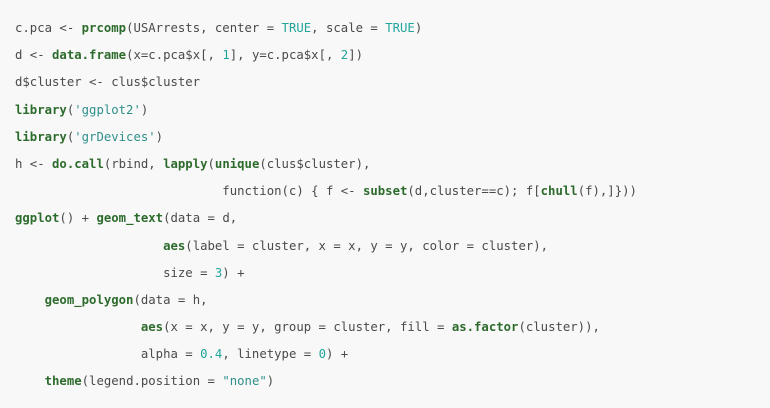 This screenshot has height=408, width=770. What do you see at coordinates (485, 327) in the screenshot?
I see `code-function-token: as.factor` at bounding box center [485, 327].